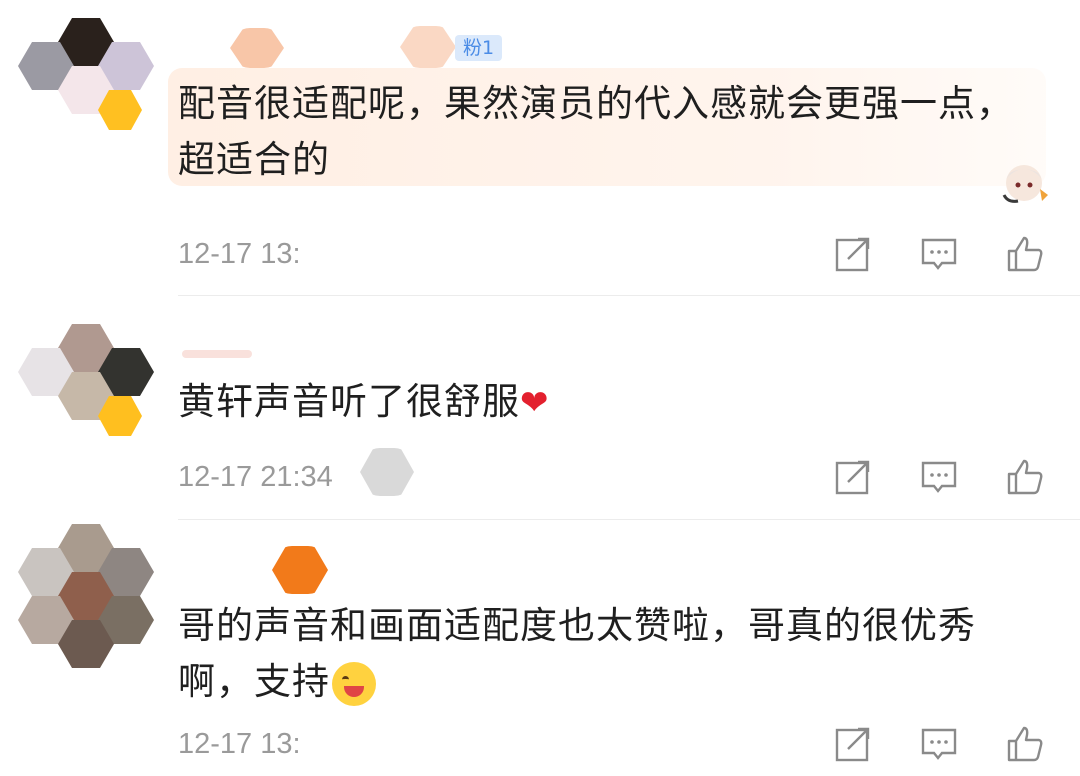 This screenshot has width=1080, height=776. I want to click on heart-emoji-icon: ❤, so click(535, 403).